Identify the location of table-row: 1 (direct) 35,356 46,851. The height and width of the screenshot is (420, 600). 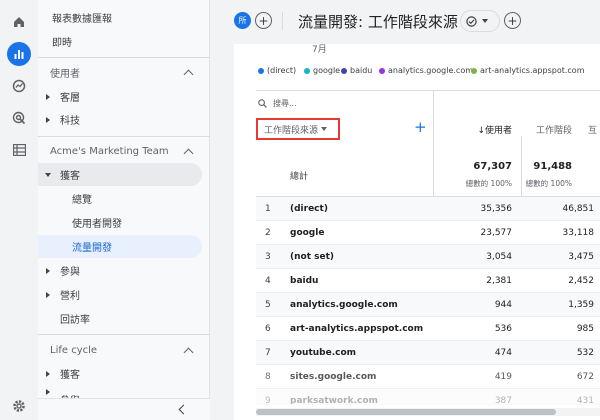
(428, 209).